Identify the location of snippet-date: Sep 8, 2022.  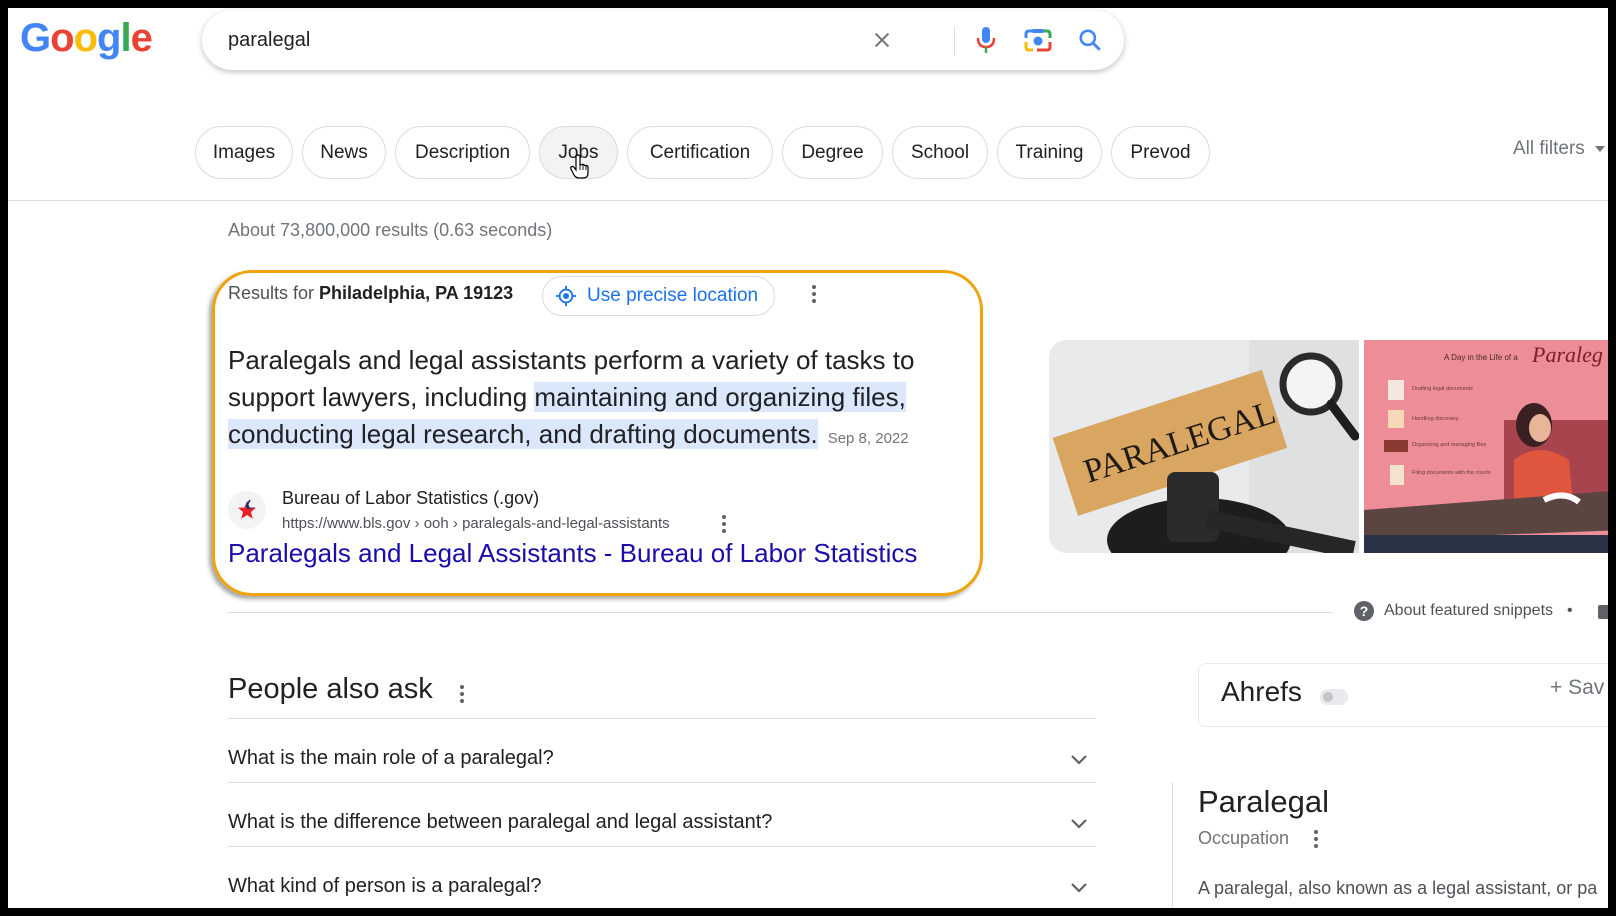
(868, 438).